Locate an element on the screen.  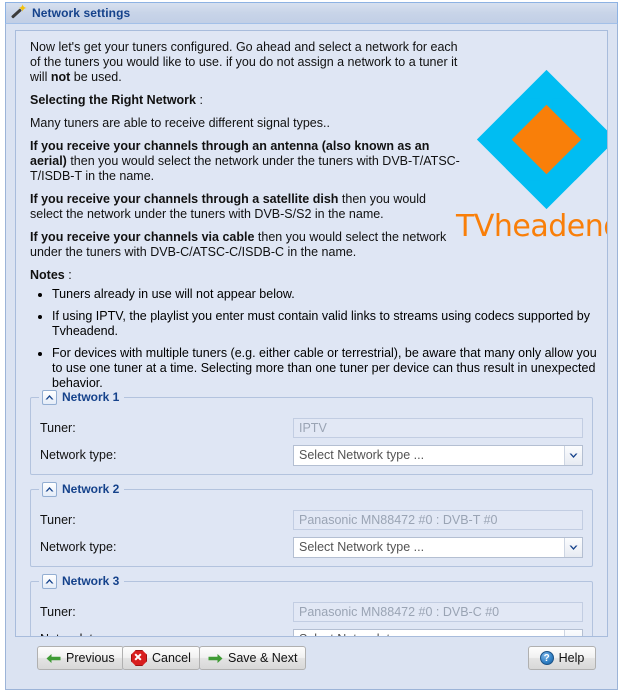
dialog-button-bar: Previous Cancel Save & Next ? Help is located at coordinates (311, 661).